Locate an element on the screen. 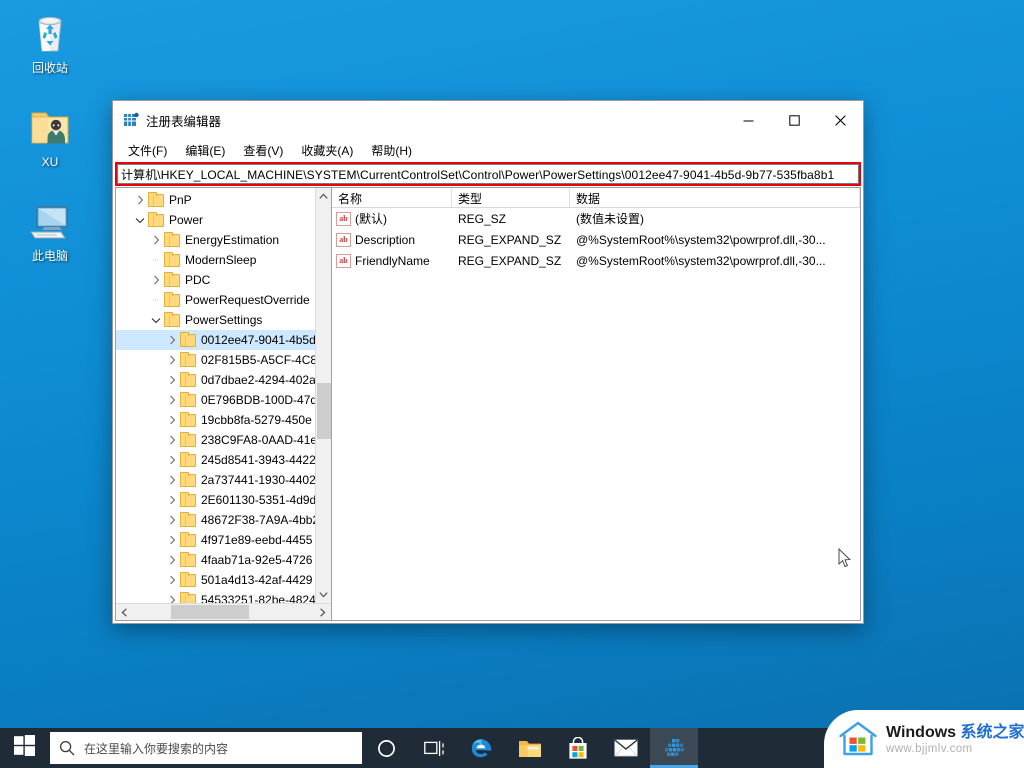 The width and height of the screenshot is (1024, 768). desktop-icon-this-pc: 此电脑 is located at coordinates (50, 230).